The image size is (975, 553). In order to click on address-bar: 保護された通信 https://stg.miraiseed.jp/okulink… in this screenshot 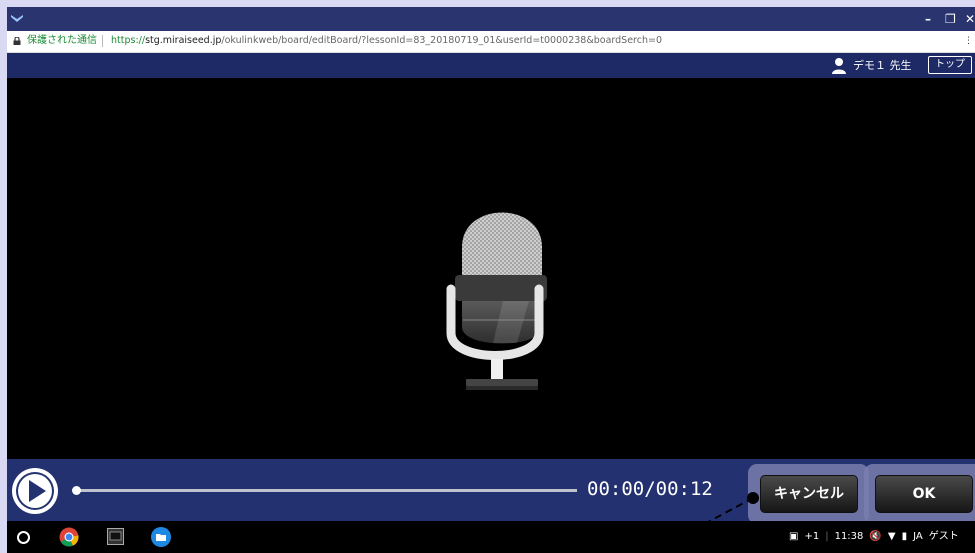, I will do `click(491, 42)`.